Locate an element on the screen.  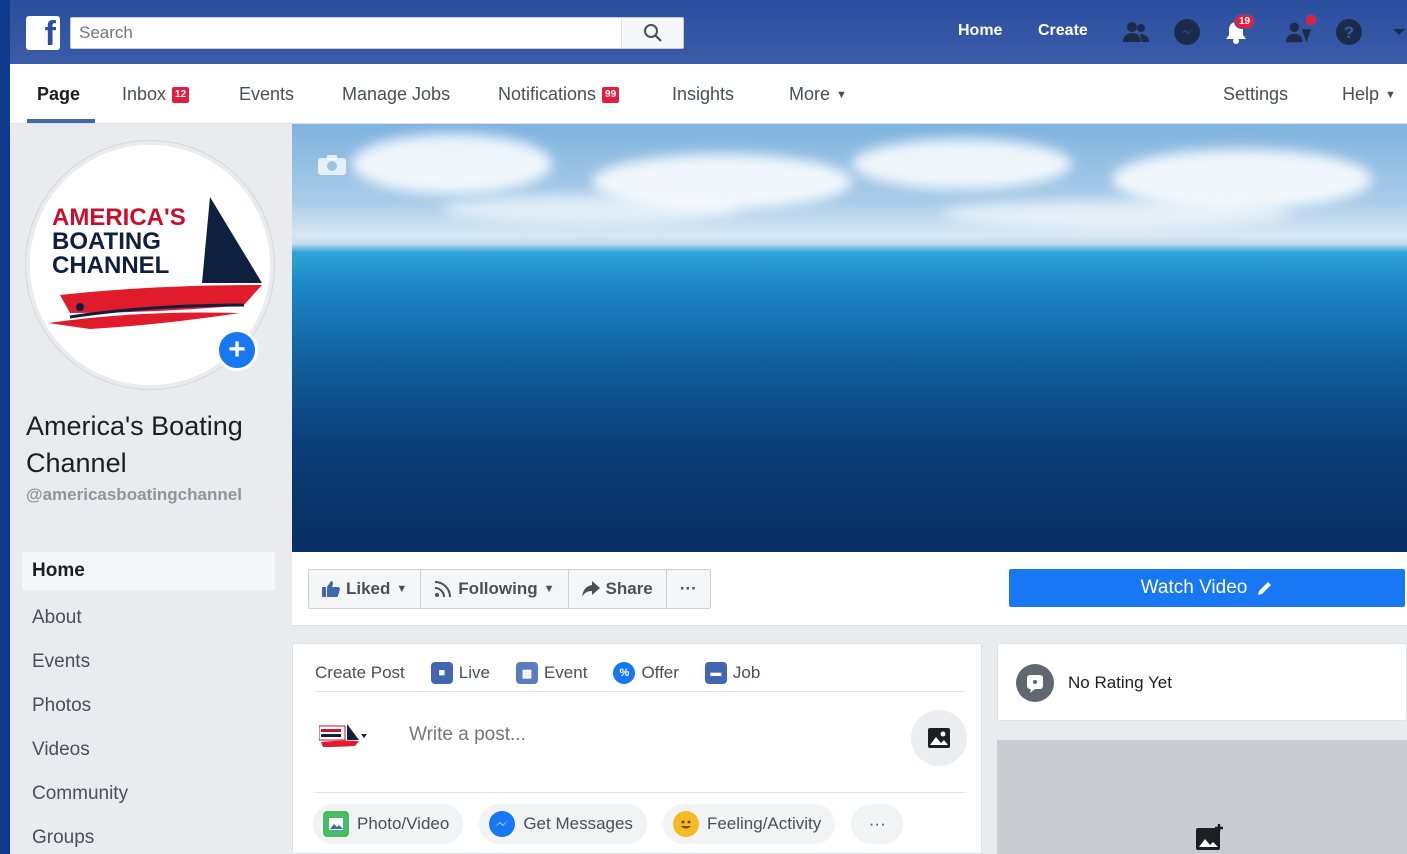
following-button: Following ▼ is located at coordinates (495, 589).